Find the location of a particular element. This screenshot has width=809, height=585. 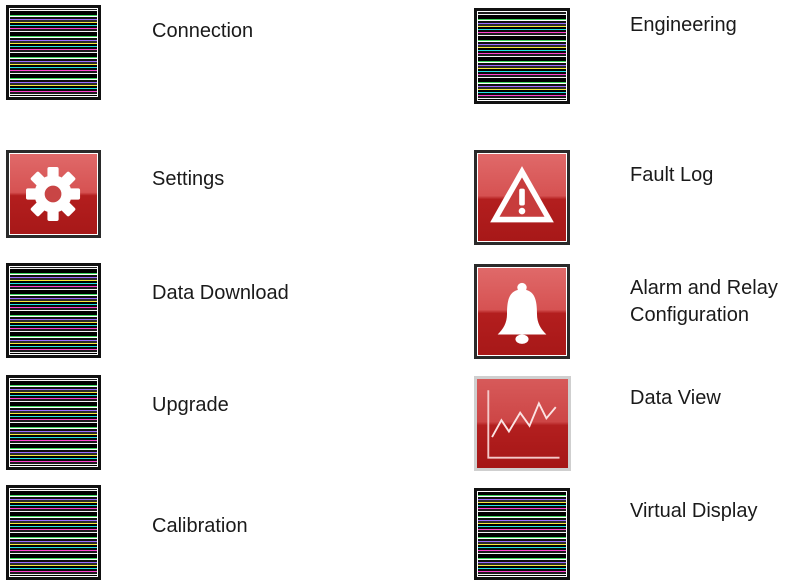

menu-item-label: Upgrade is located at coordinates (190, 405).